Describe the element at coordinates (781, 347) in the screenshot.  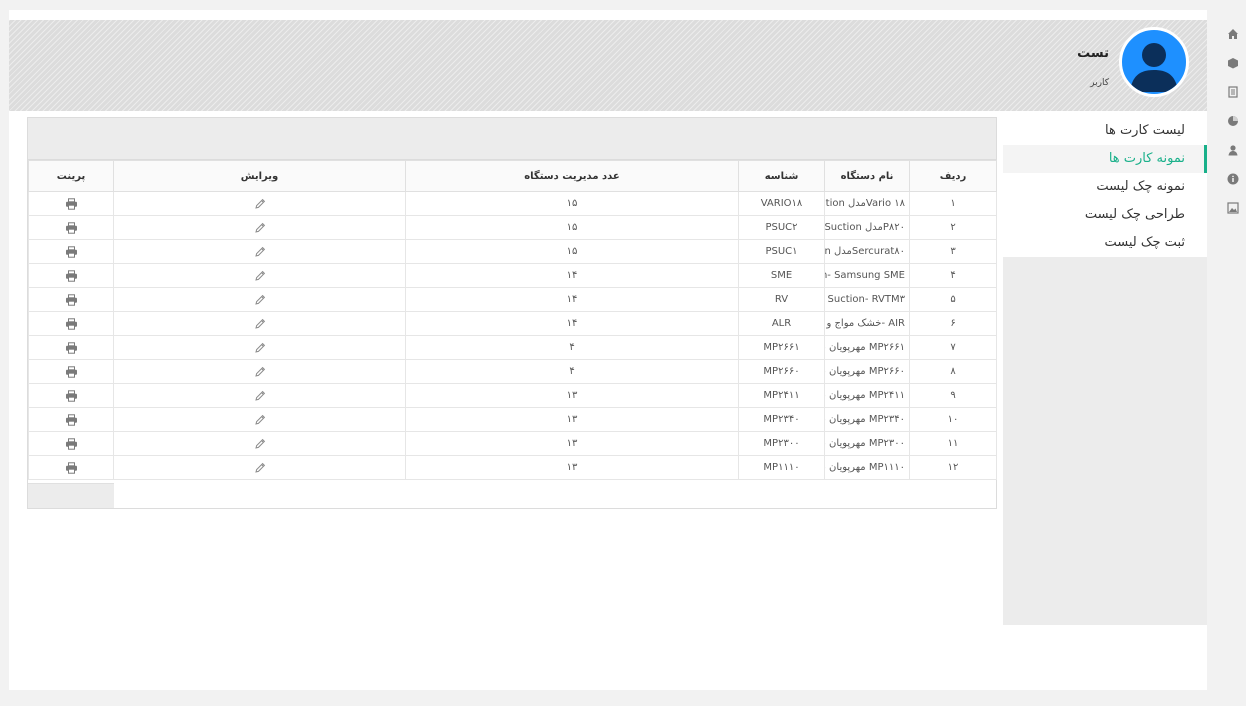
I see `cell-id: MP۲۶۶۱` at that location.